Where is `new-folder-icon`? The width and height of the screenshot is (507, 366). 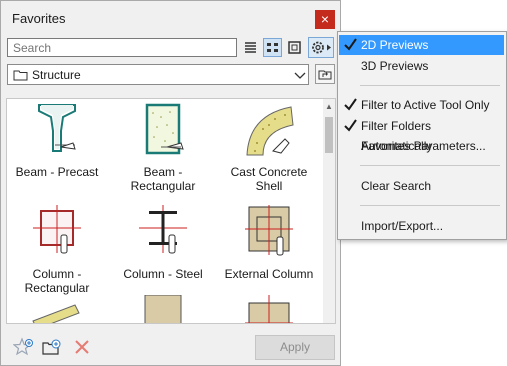
new-folder-icon is located at coordinates (52, 347).